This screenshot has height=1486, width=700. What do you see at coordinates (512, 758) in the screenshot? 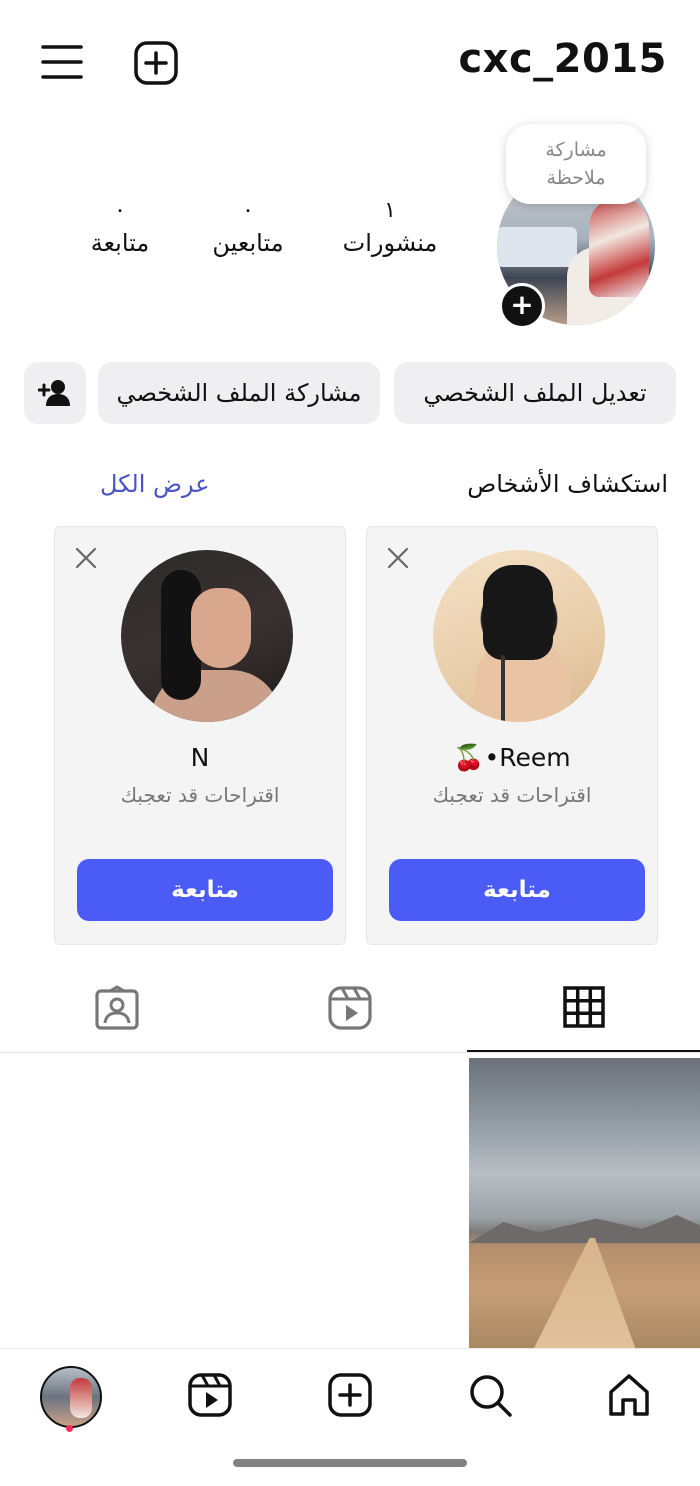
I see `suggestion-name: 🍒•Reem` at bounding box center [512, 758].